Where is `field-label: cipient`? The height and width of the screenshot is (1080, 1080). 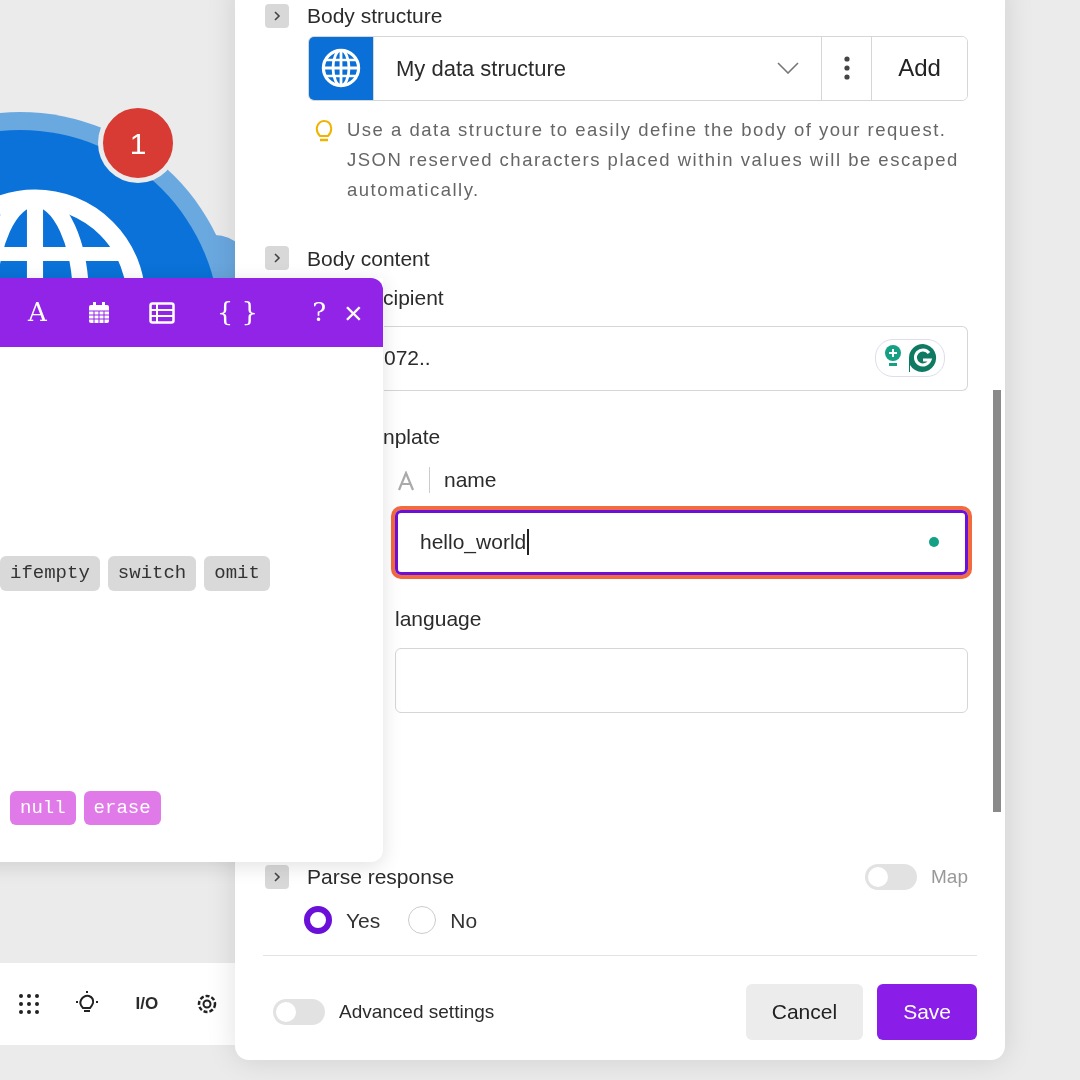
field-label: cipient is located at coordinates (413, 298).